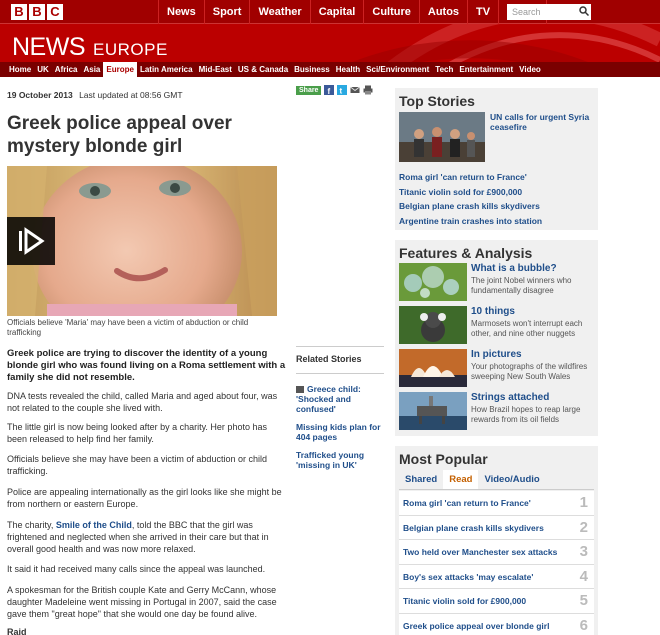 The image size is (660, 635). I want to click on rank-number: 2, so click(583, 527).